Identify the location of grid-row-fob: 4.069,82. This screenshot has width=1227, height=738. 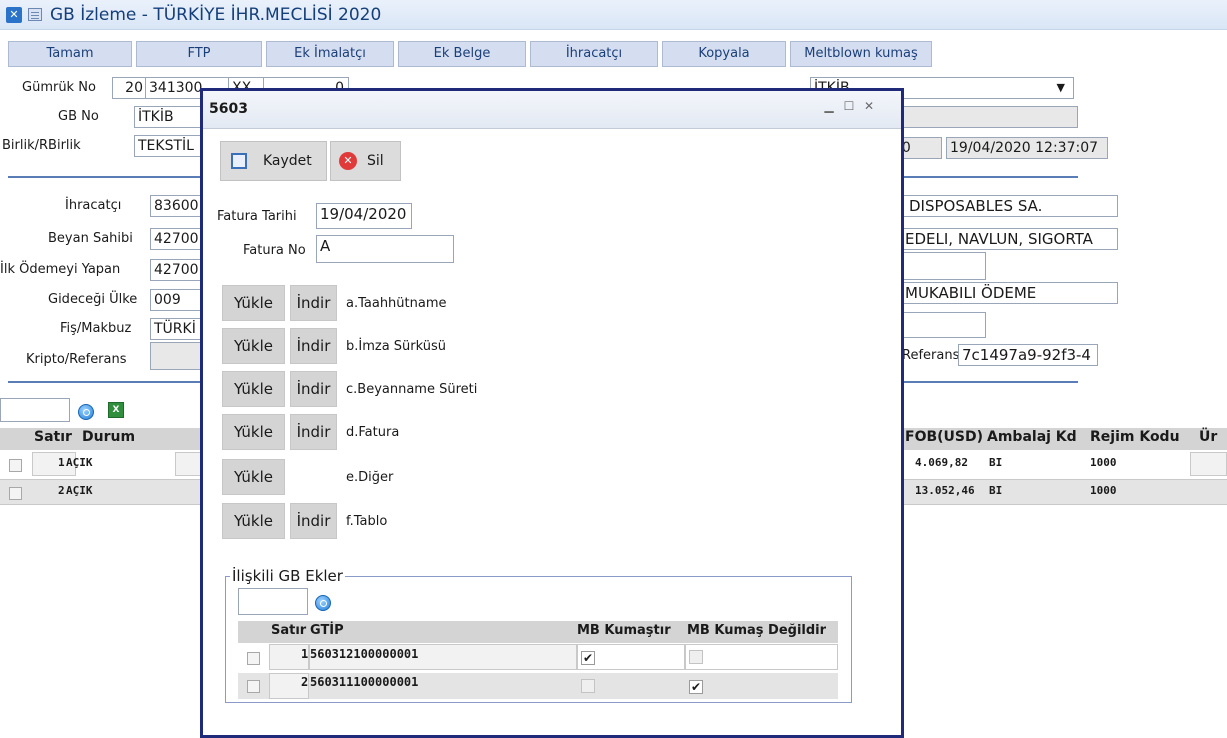
(941, 462).